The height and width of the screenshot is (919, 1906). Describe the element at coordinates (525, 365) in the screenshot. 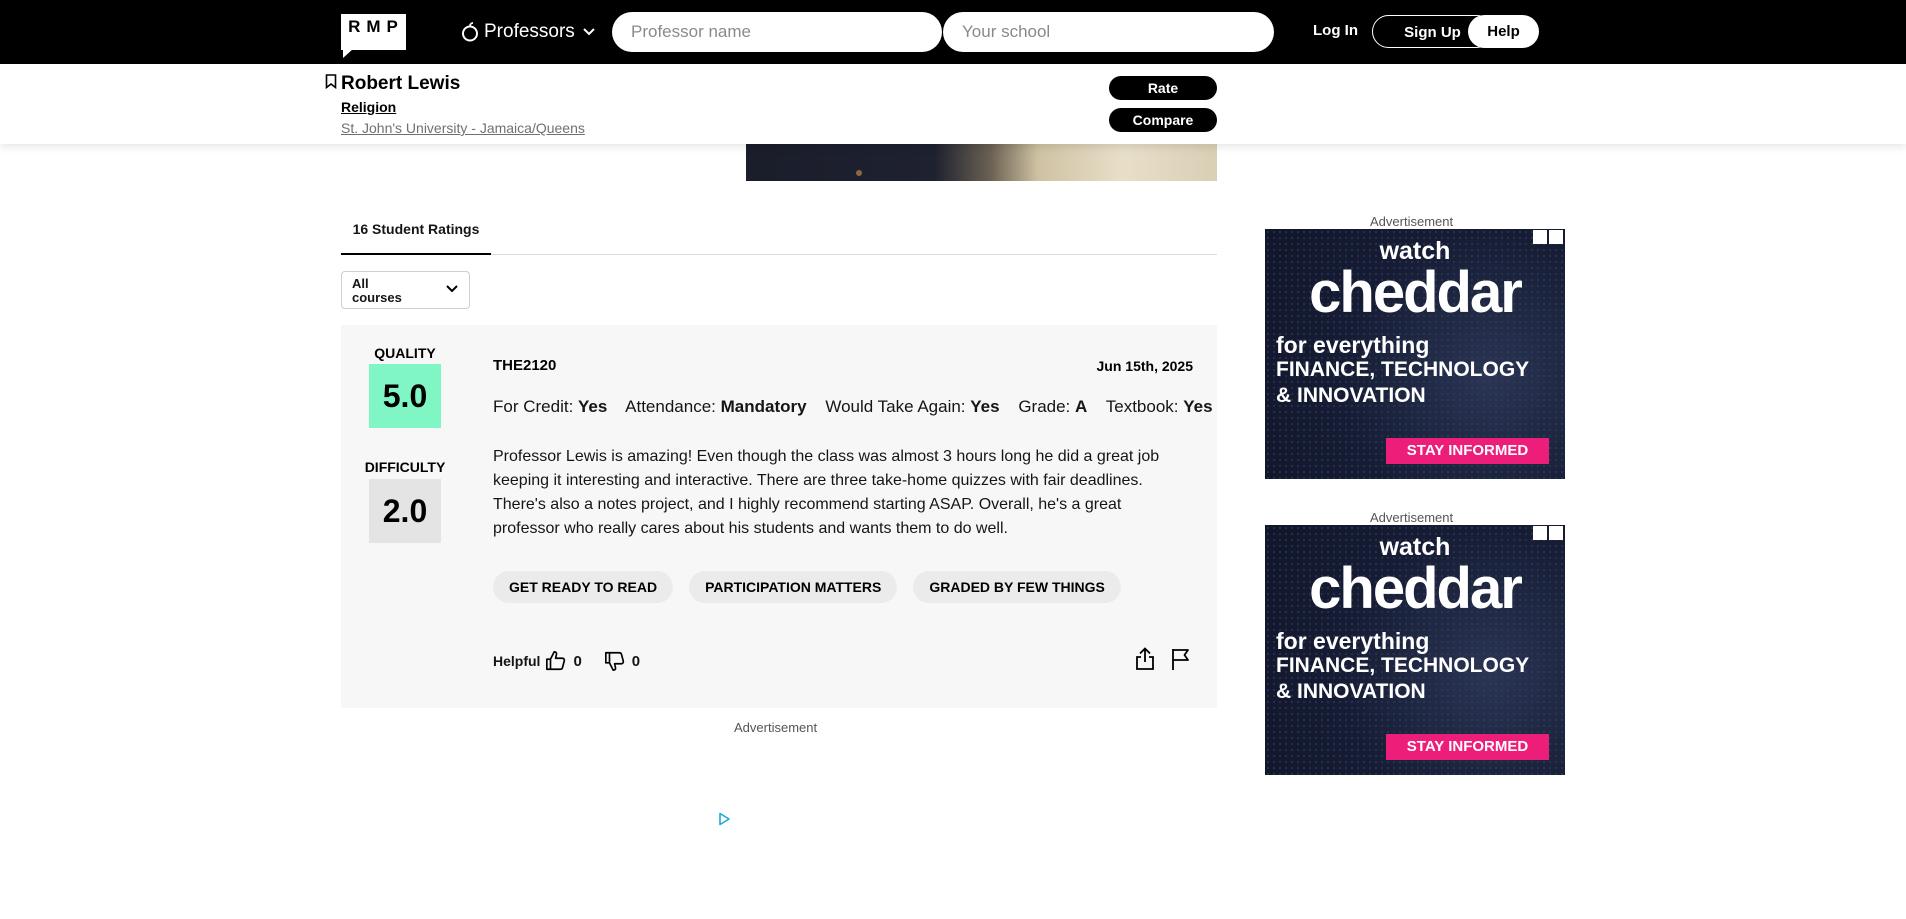

I see `course-code: THE2120` at that location.